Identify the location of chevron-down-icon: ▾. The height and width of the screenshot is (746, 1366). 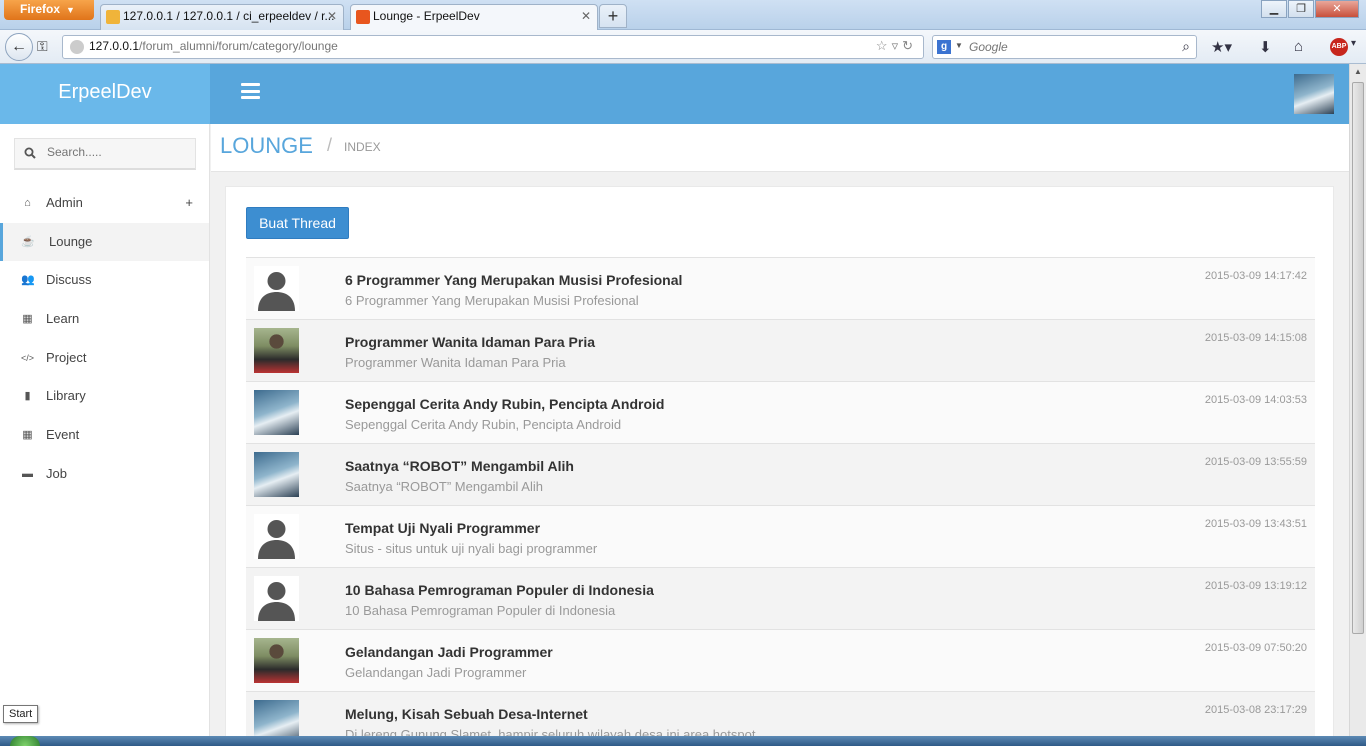
(1353, 43).